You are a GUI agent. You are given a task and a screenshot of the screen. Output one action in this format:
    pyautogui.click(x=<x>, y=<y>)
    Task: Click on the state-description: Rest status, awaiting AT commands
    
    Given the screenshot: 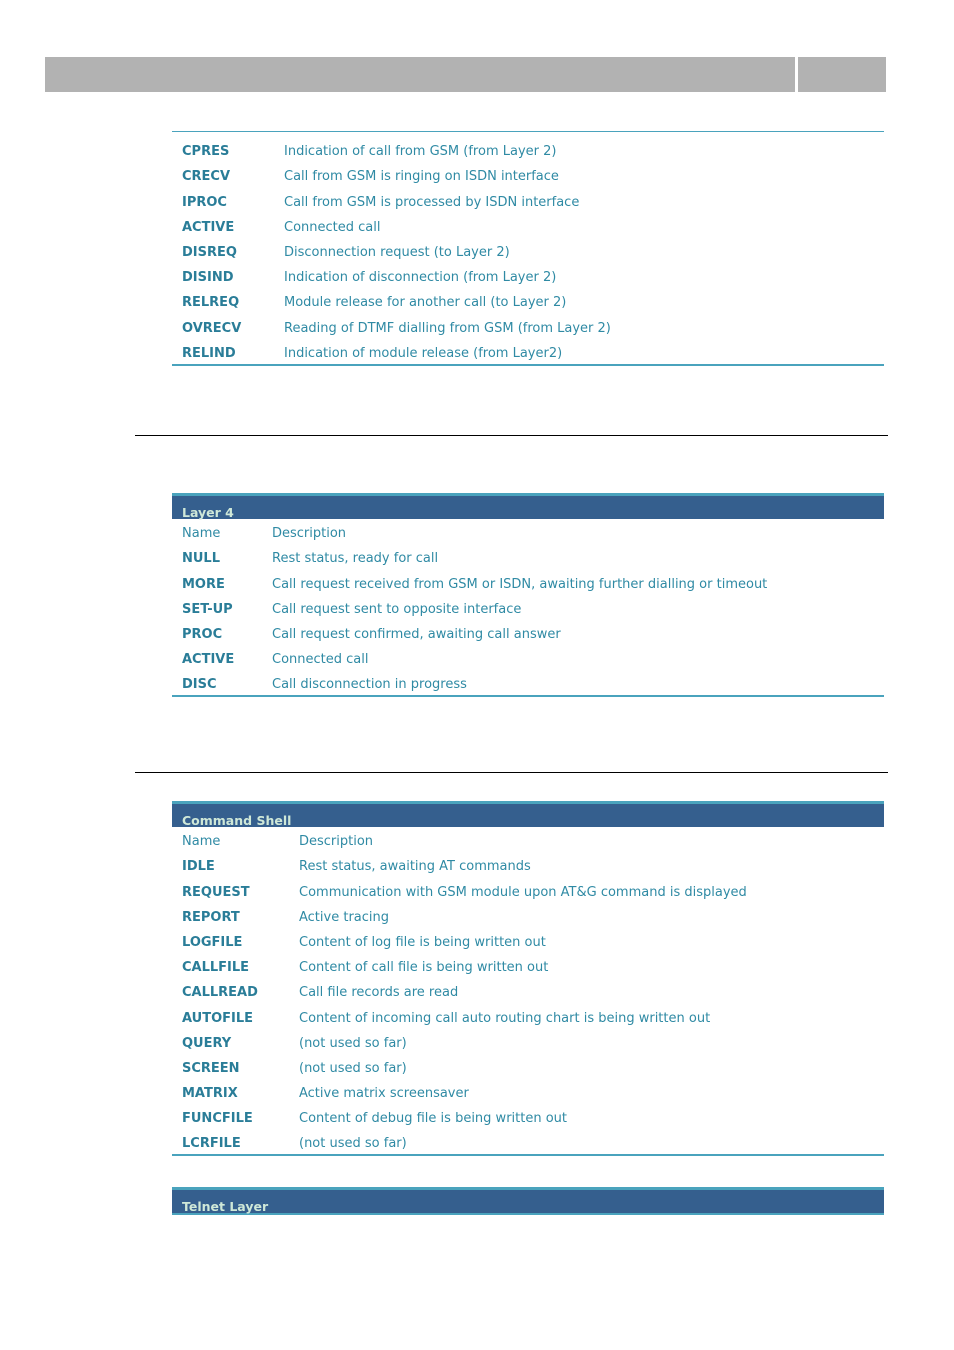 What is the action you would take?
    pyautogui.click(x=415, y=867)
    